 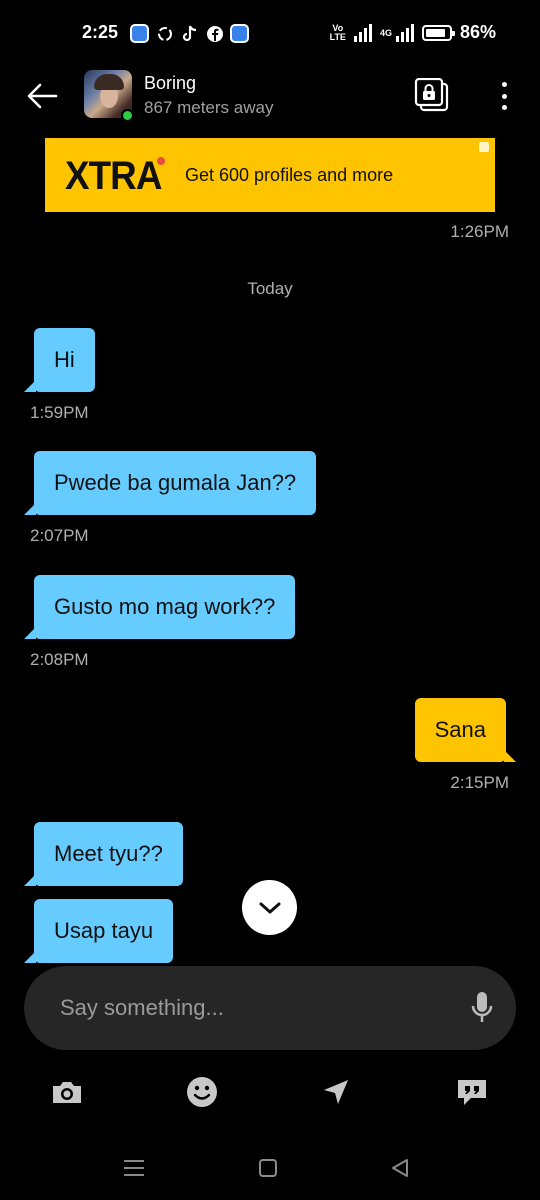 I want to click on message-time: 1:59PM, so click(x=59, y=412).